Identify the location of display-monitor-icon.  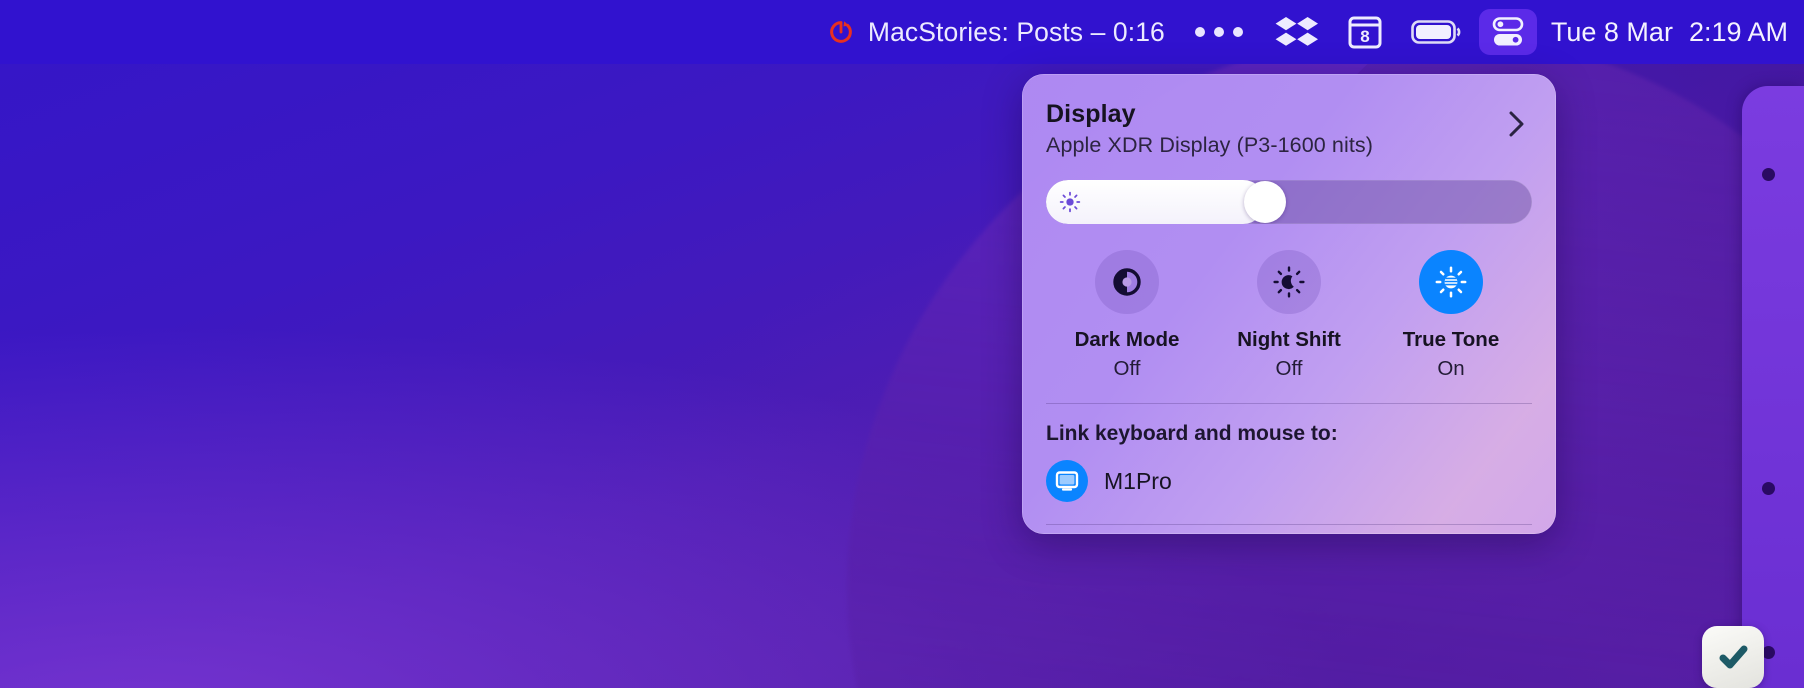
(1067, 481).